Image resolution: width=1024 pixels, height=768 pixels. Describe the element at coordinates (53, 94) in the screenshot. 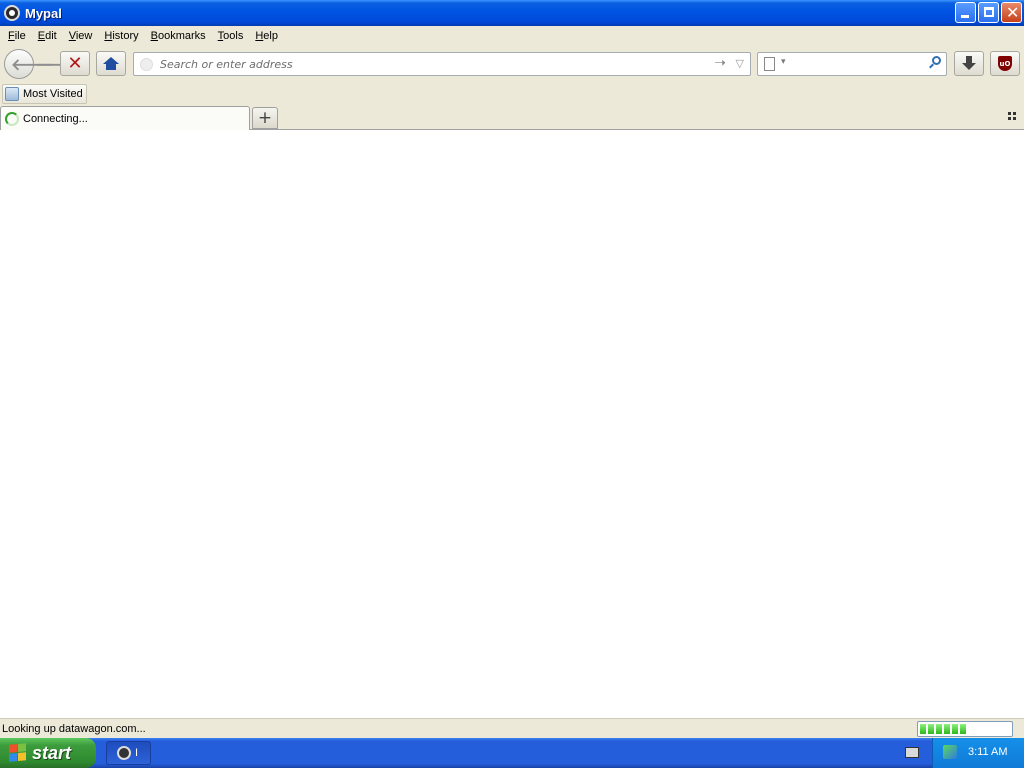

I see `bookmark-label: Most Visited` at that location.